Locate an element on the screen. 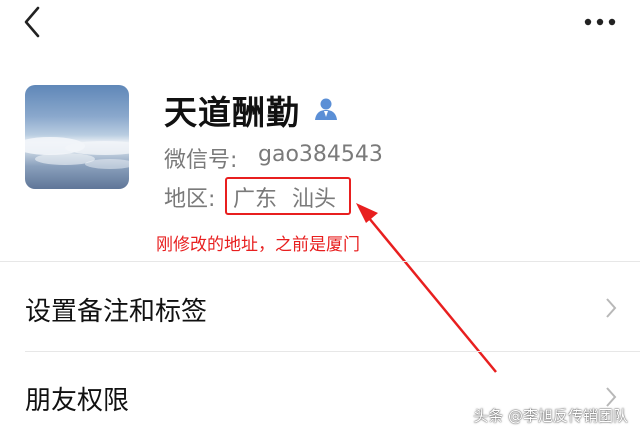  contact-person-icon is located at coordinates (326, 109).